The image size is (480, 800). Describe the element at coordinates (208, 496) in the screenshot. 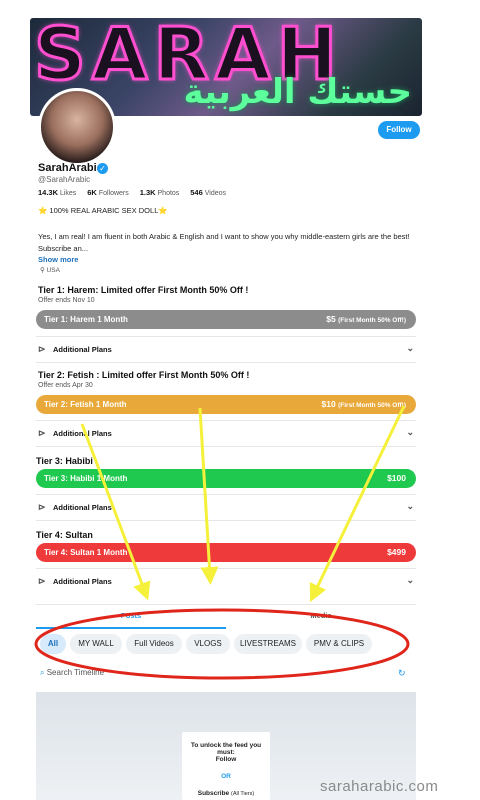

I see `annotation-arrow-center` at that location.